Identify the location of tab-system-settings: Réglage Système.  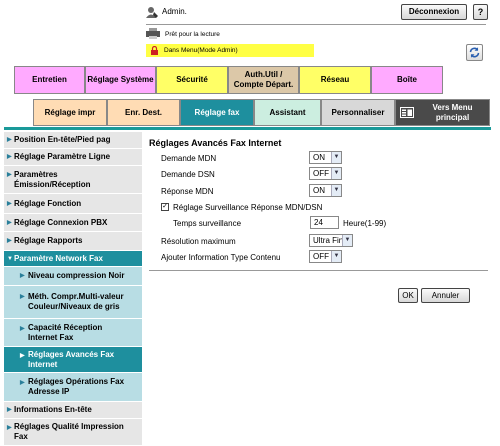
(120, 80).